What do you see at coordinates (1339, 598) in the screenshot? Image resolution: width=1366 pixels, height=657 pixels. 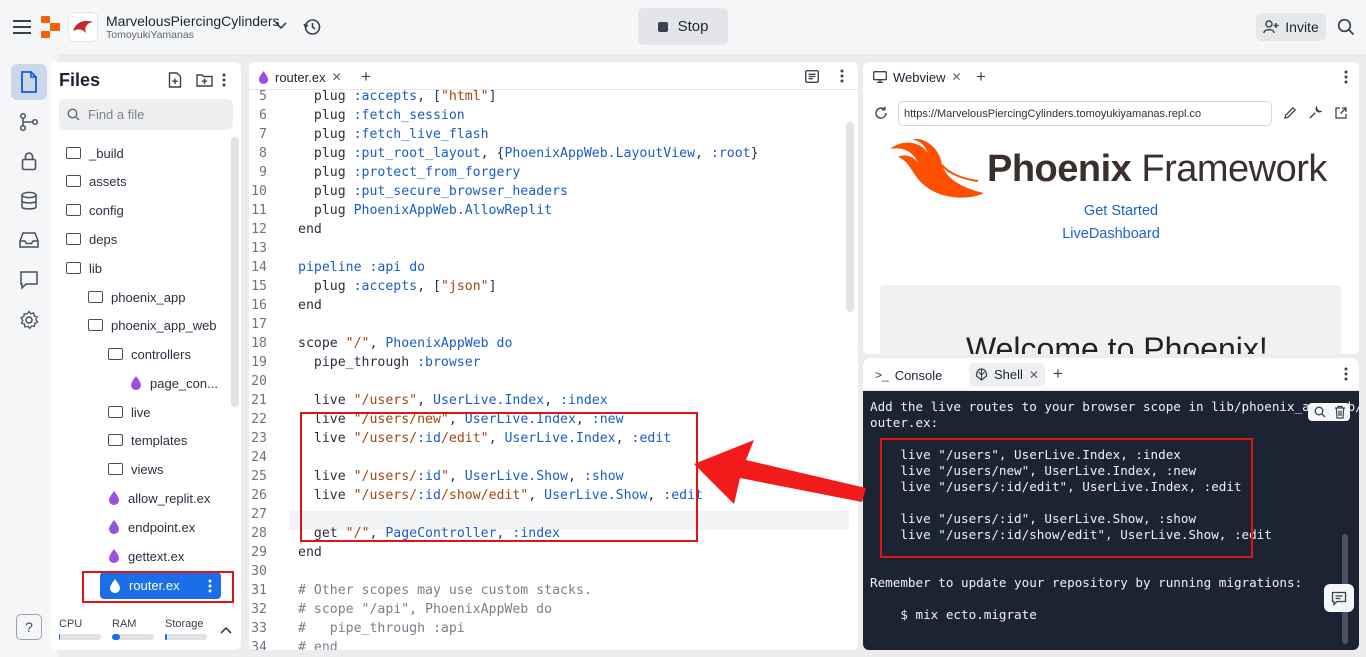 I see `chat-bubble-button` at bounding box center [1339, 598].